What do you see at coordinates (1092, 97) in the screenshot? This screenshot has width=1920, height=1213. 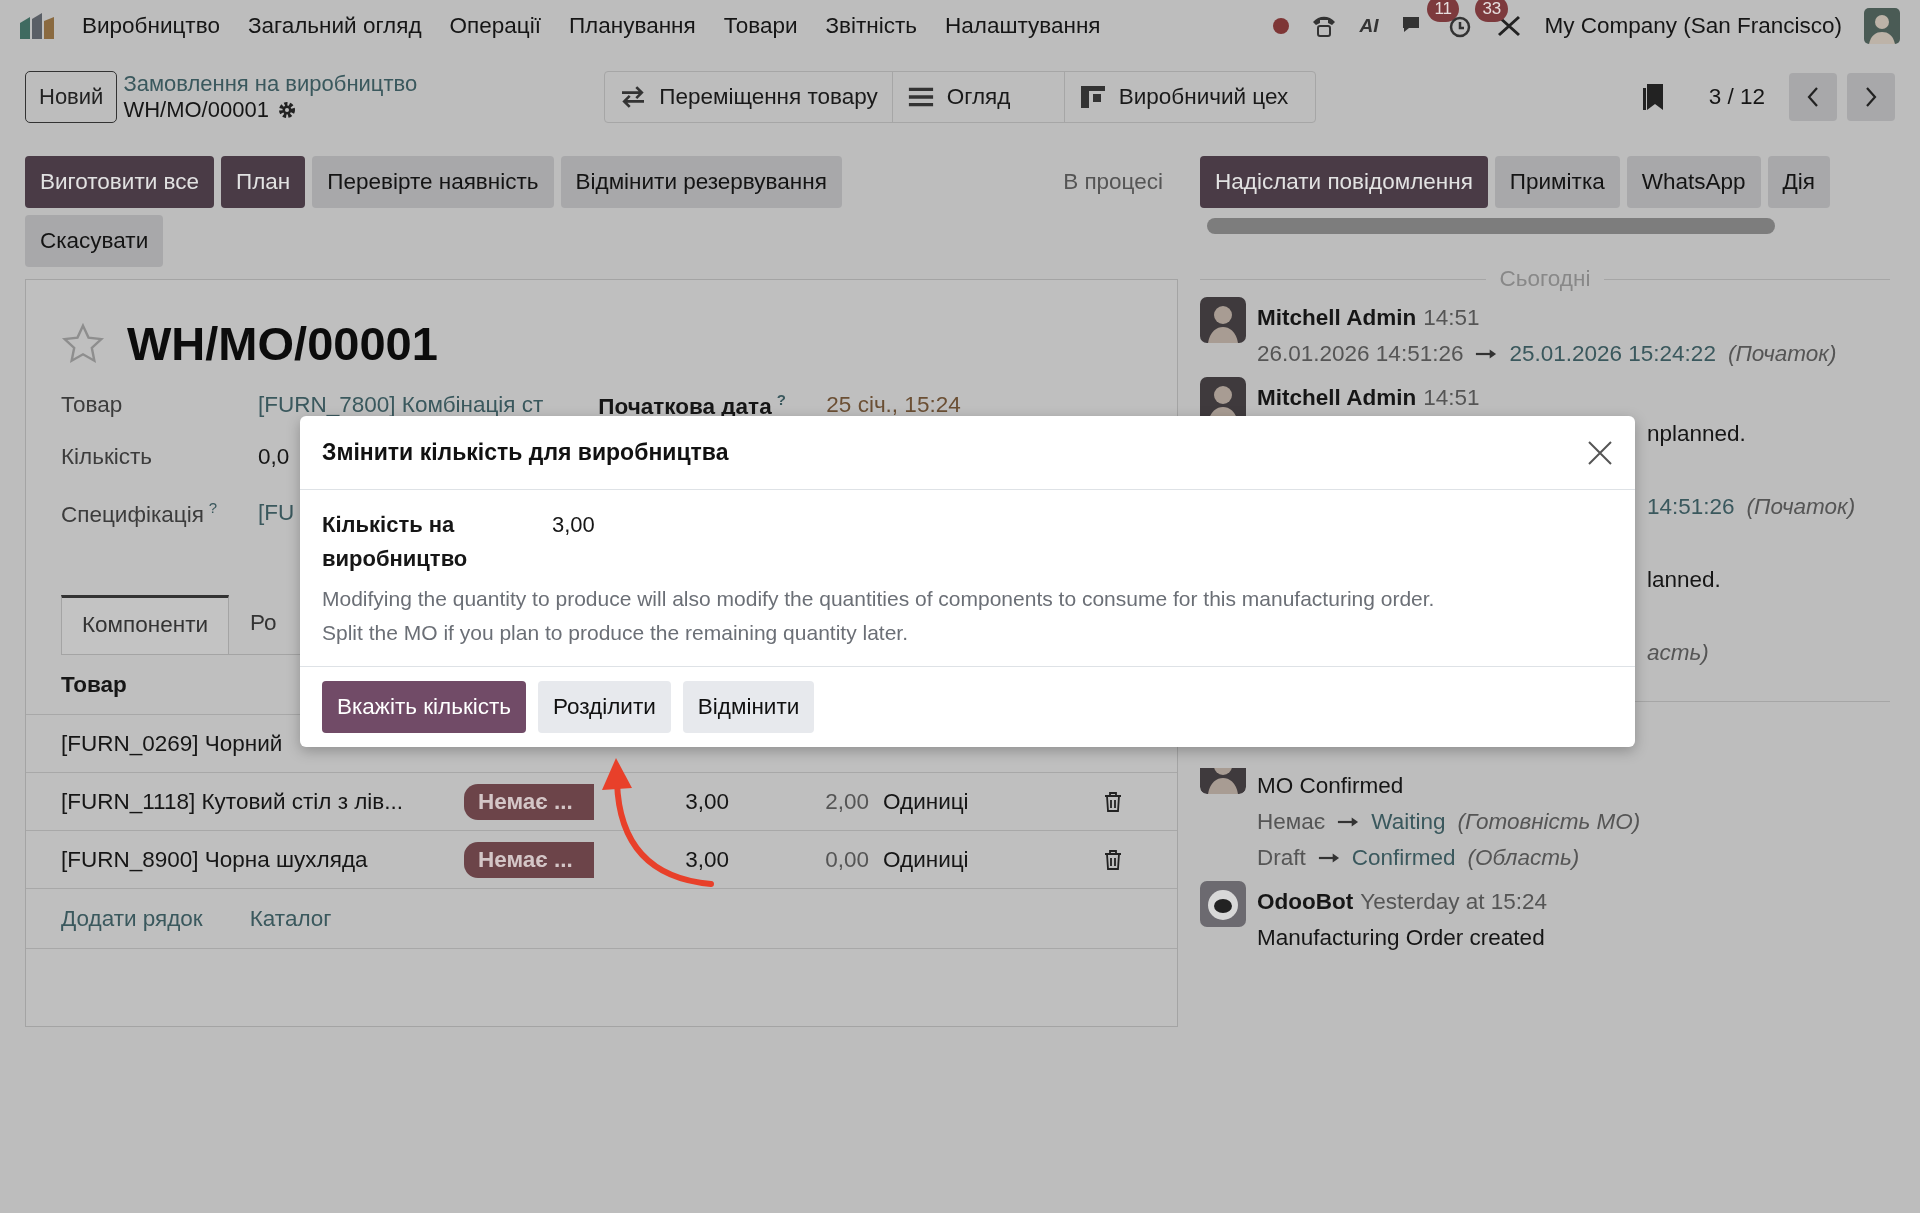 I see `workcenter-icon` at bounding box center [1092, 97].